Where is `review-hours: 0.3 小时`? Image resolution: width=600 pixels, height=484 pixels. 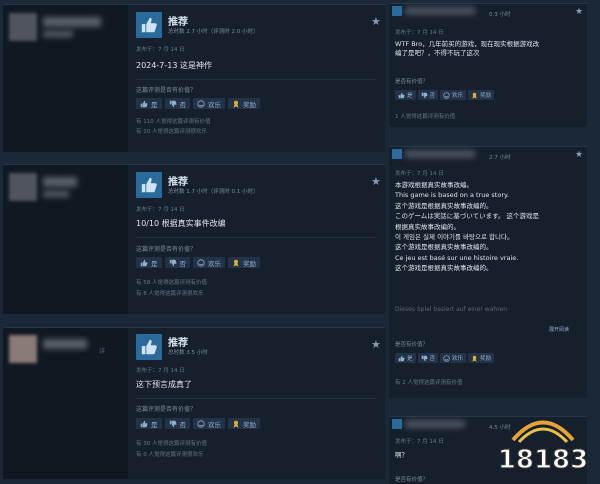 review-hours: 0.3 小时 is located at coordinates (500, 15).